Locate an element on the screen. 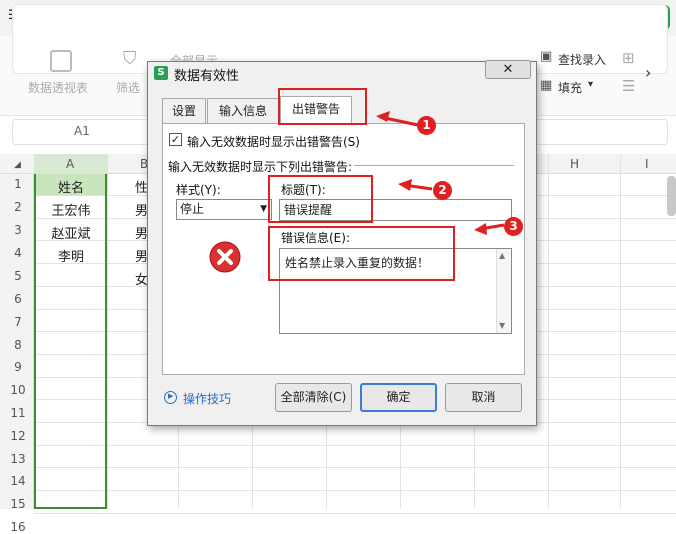 This screenshot has width=676, height=534. row-header-3: 3 is located at coordinates (18, 230).